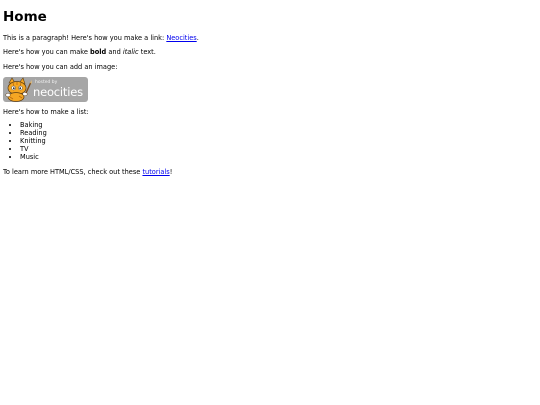 This screenshot has width=540, height=405. Describe the element at coordinates (278, 149) in the screenshot. I see `list-item: TV` at that location.